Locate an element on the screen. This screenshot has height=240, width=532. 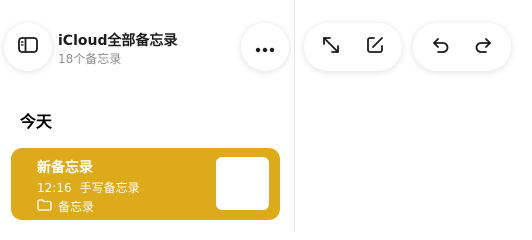
sidebar-toggle-button is located at coordinates (28, 47).